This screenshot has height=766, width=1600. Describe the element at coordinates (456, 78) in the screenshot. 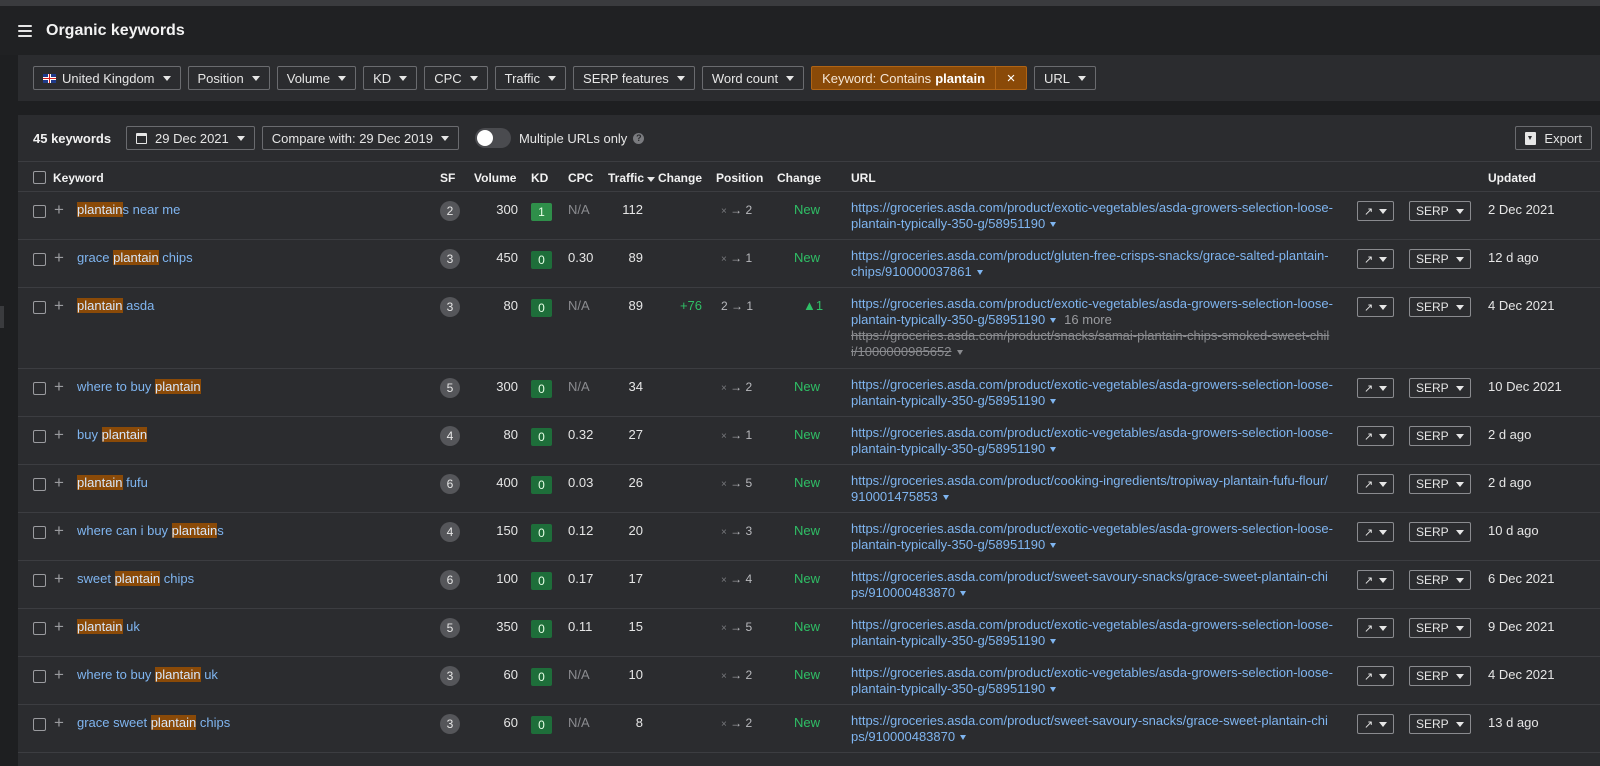

I see `cpc-filter: CPC` at that location.